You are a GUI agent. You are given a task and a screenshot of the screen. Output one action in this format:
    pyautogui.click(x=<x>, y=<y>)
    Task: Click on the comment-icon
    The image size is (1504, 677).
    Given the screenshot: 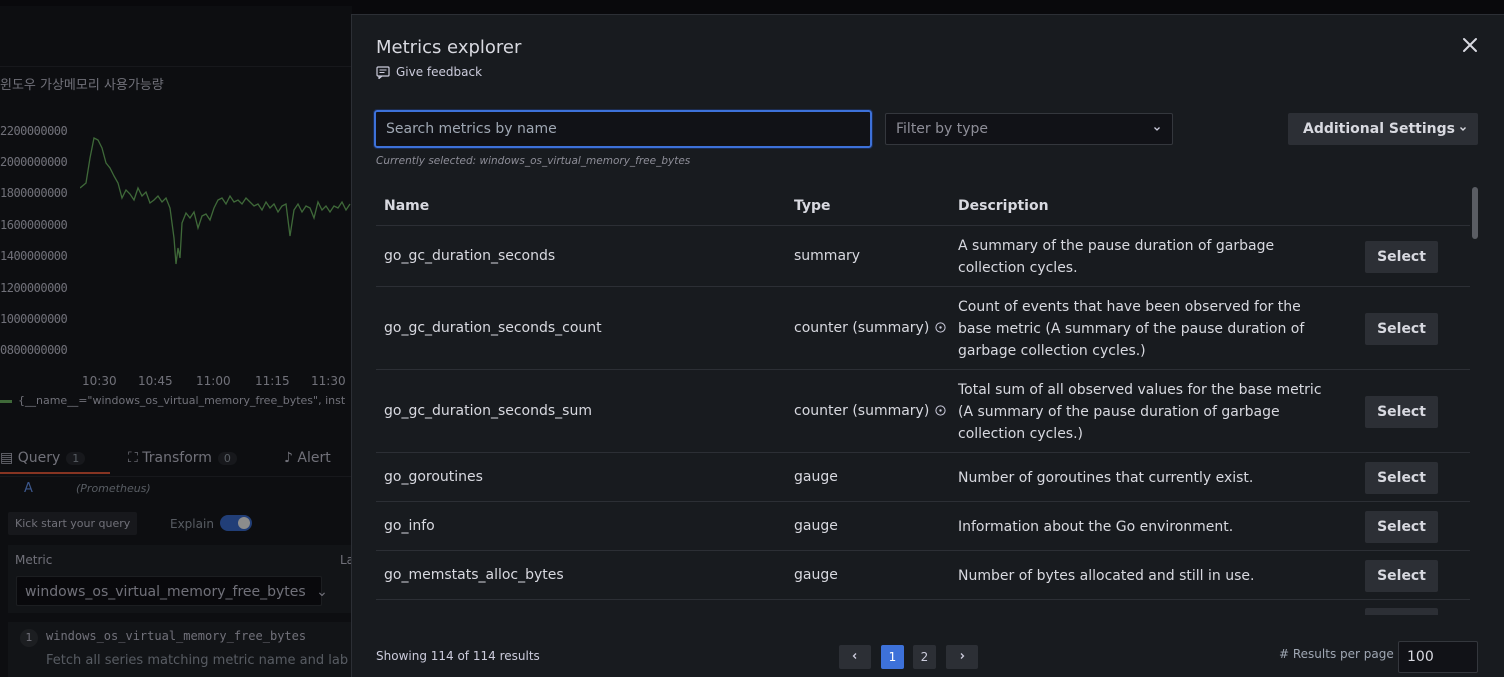 What is the action you would take?
    pyautogui.click(x=383, y=72)
    